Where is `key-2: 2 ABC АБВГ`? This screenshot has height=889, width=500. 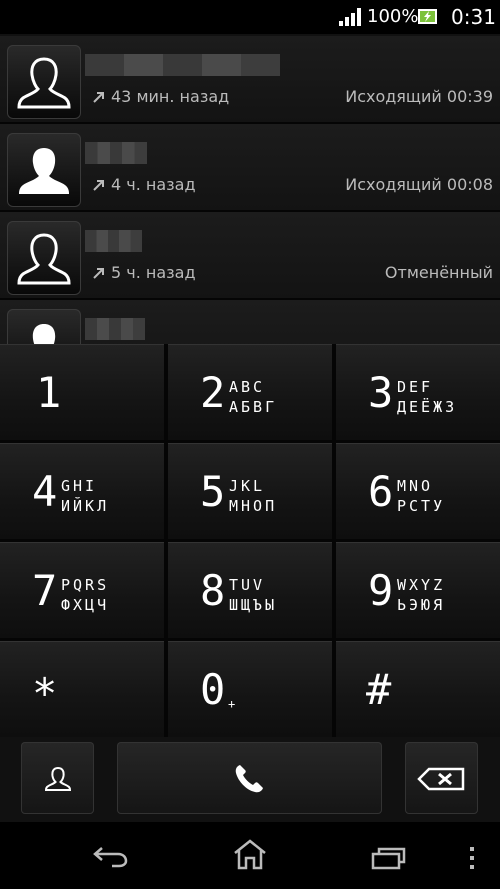 key-2: 2 ABC АБВГ is located at coordinates (250, 392).